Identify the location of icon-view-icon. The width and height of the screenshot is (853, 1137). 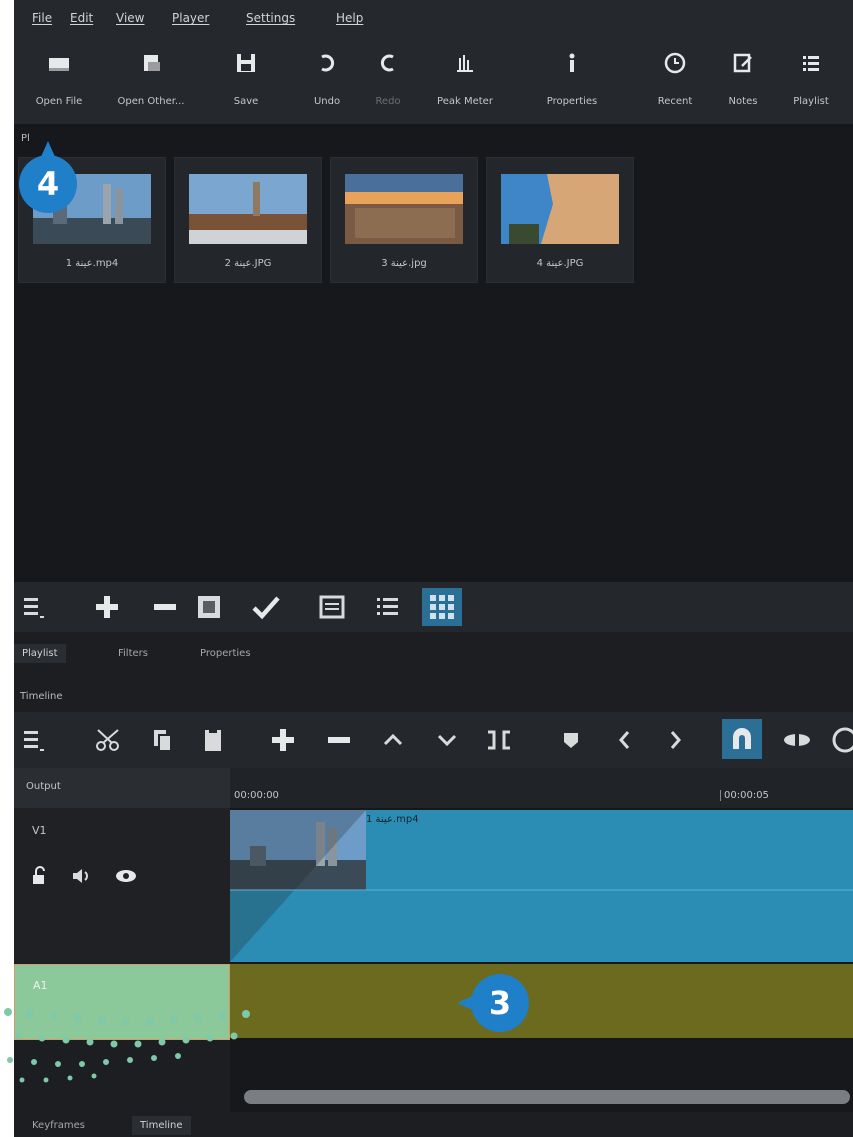
(442, 607).